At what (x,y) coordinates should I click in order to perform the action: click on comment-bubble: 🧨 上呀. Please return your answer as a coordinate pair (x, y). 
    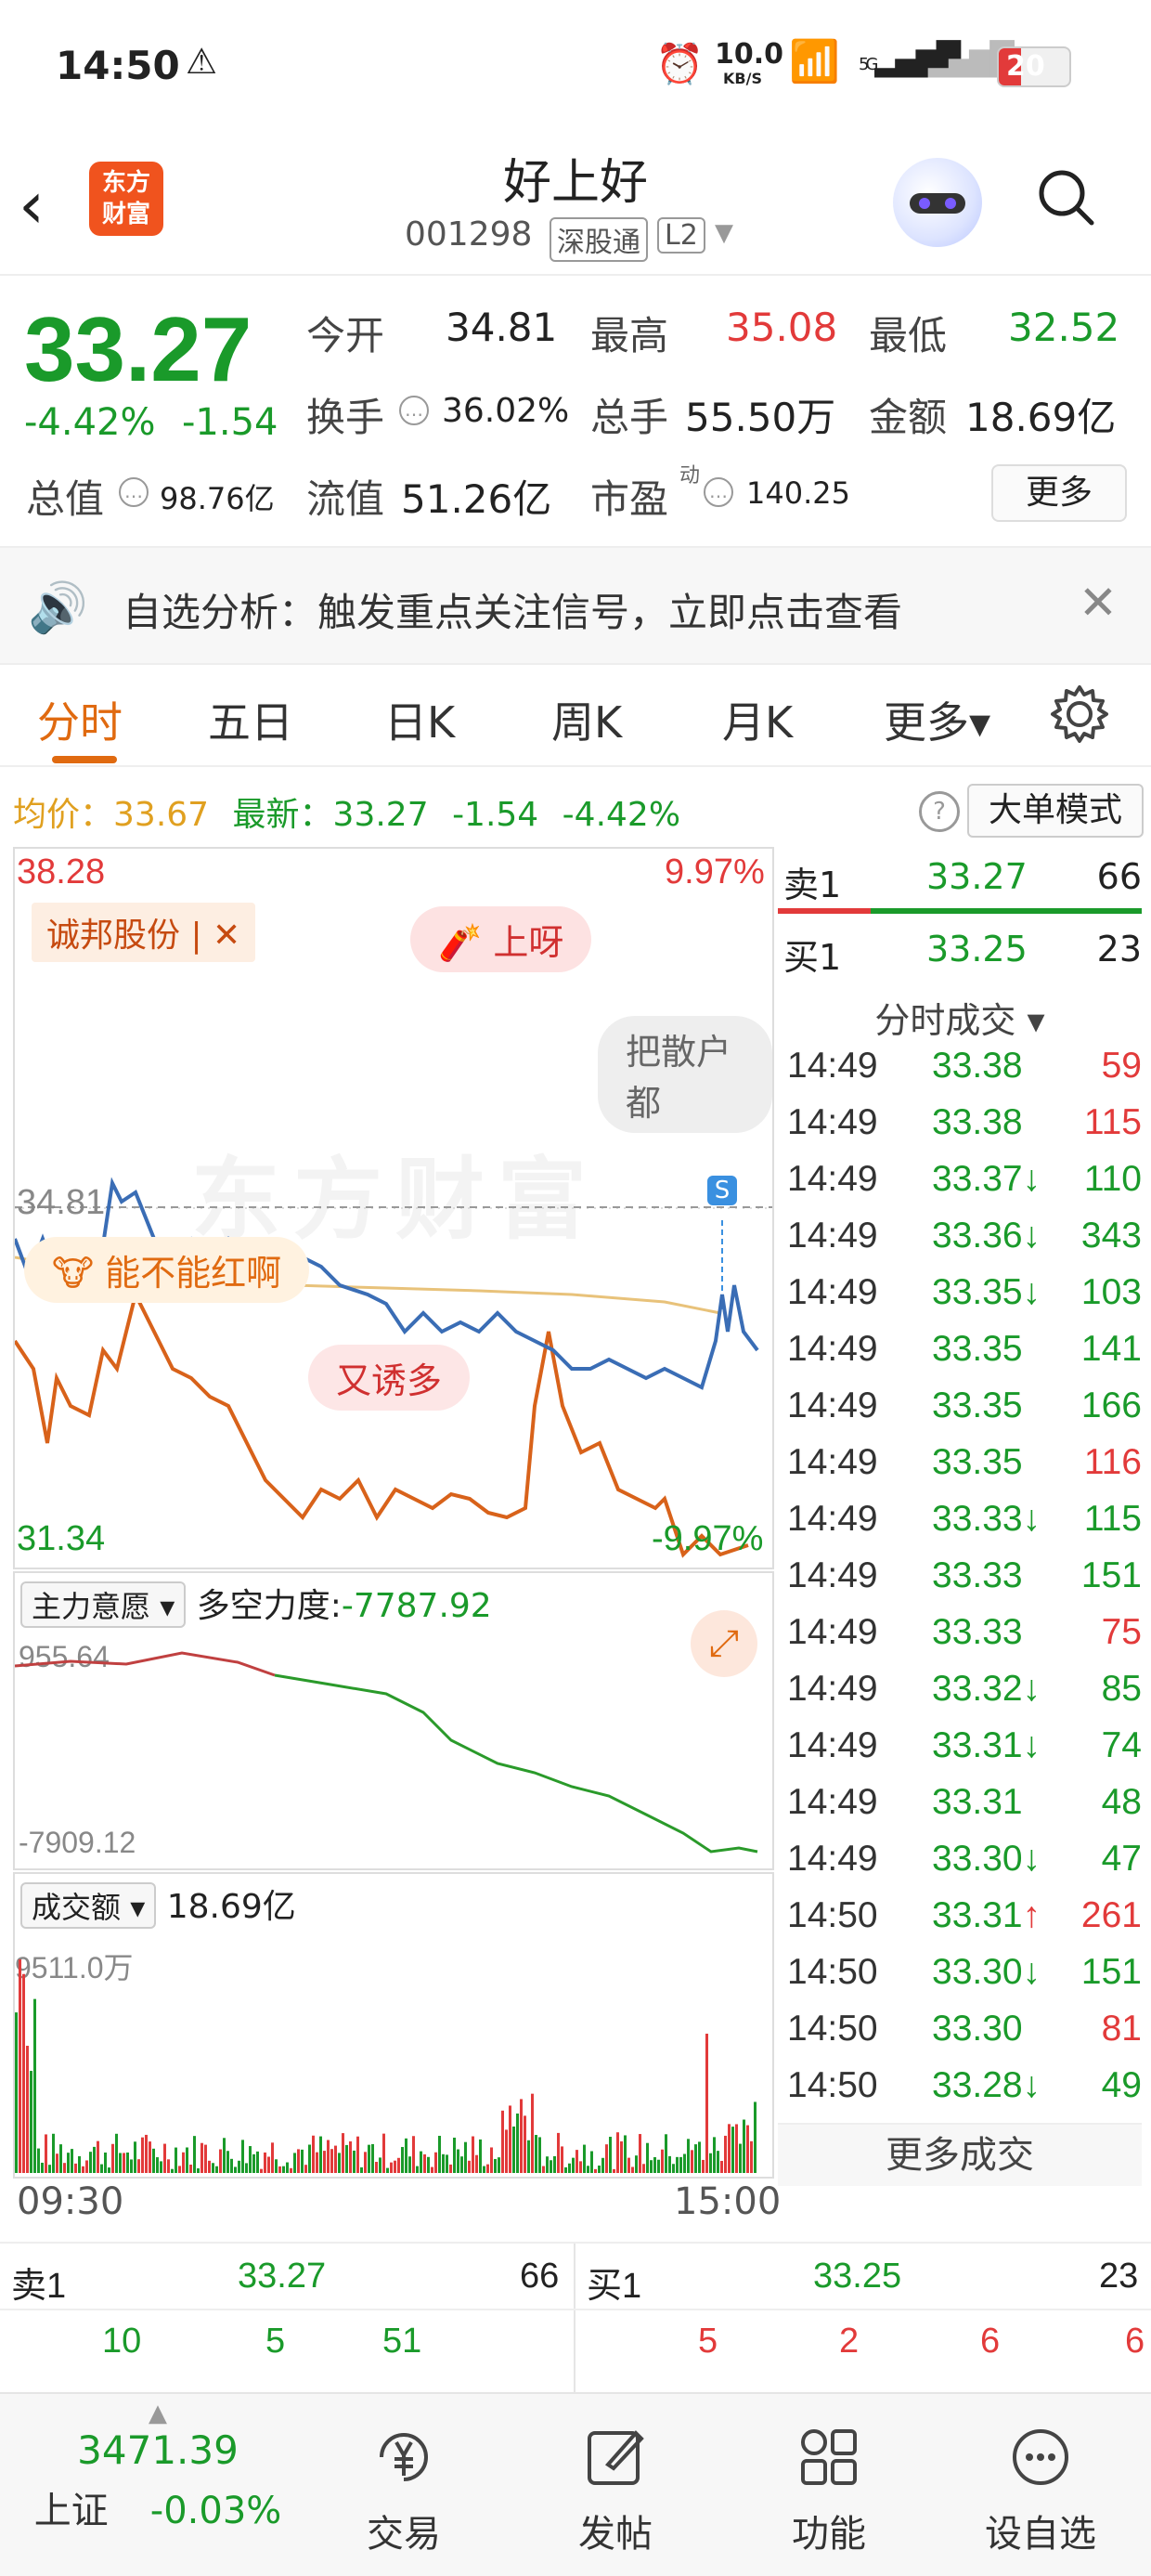
    Looking at the image, I should click on (501, 939).